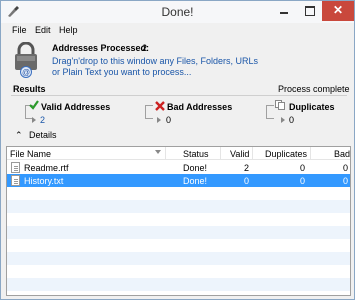 The height and width of the screenshot is (300, 355). I want to click on close-button: ✕, so click(338, 11).